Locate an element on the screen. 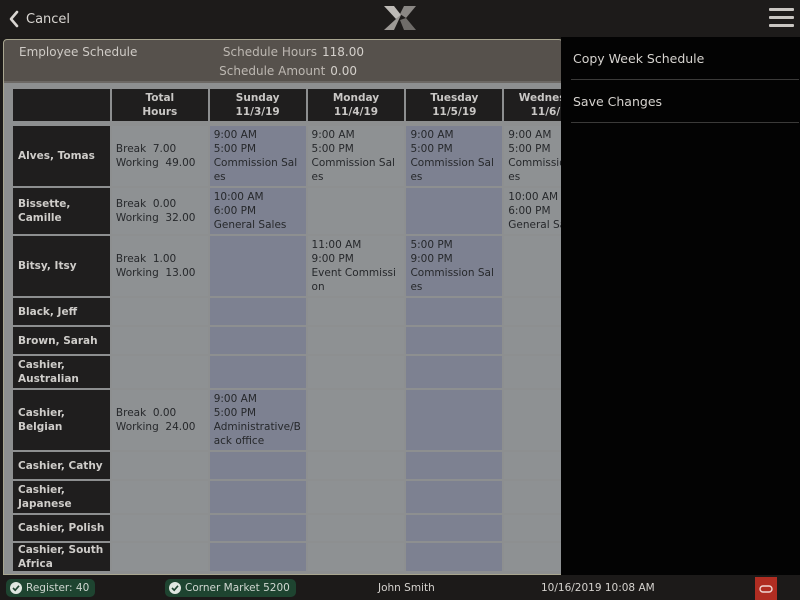  employee-name: Bissette, Camille is located at coordinates (61, 211).